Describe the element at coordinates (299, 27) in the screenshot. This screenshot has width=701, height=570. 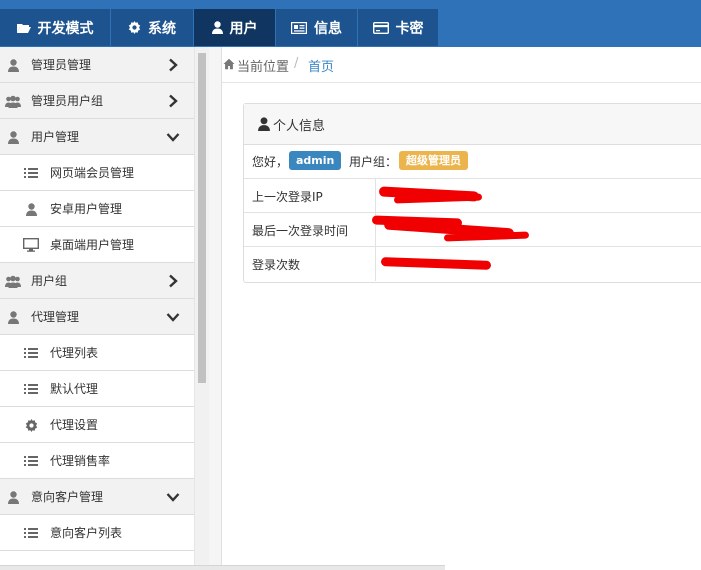
I see `newspaper-icon` at that location.